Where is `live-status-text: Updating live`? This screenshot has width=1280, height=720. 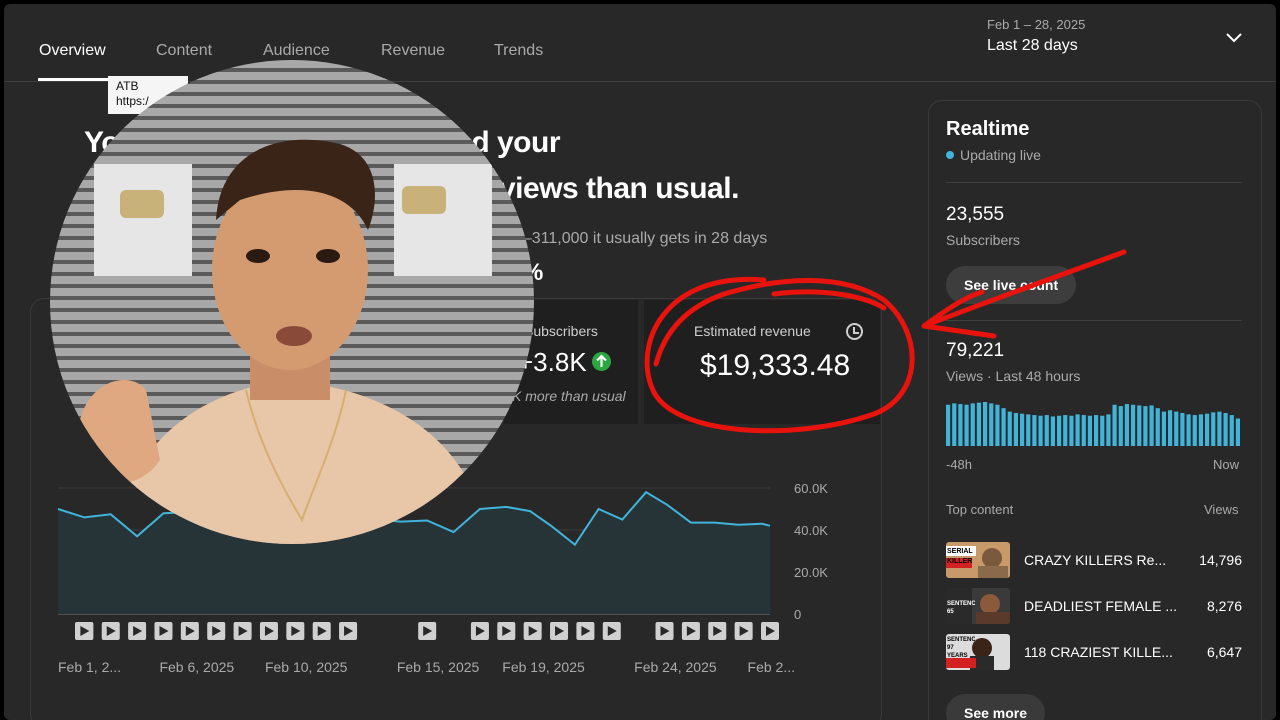
live-status-text: Updating live is located at coordinates (1000, 155).